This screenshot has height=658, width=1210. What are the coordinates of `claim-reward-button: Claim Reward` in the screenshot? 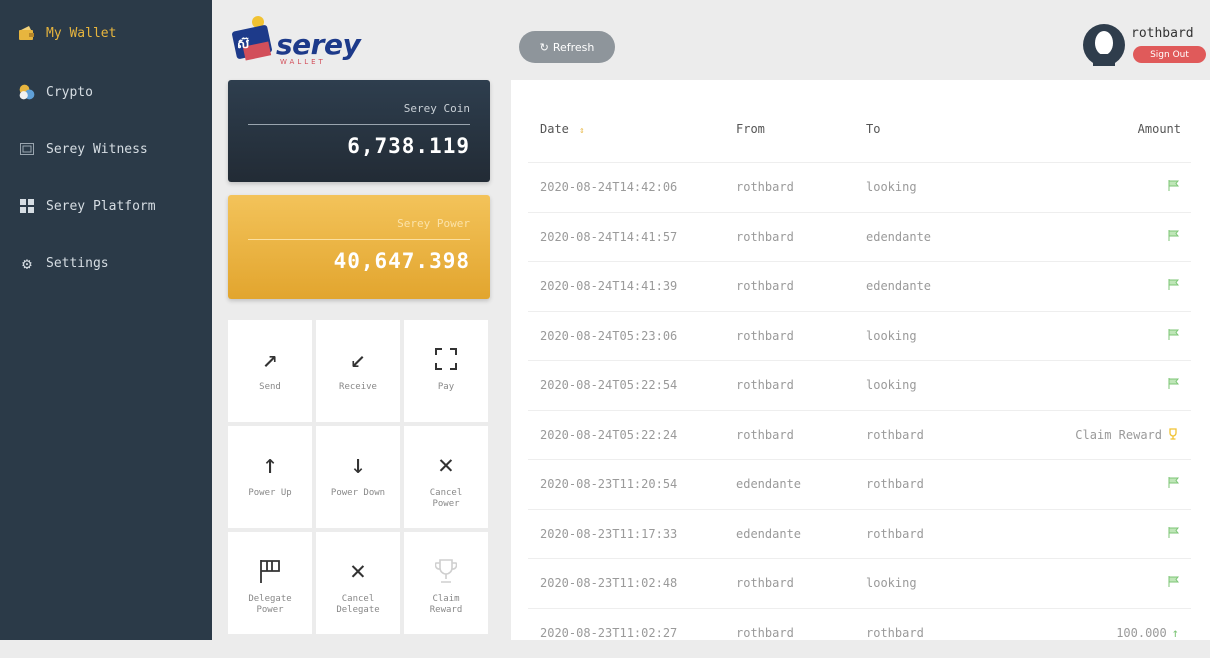 It's located at (446, 583).